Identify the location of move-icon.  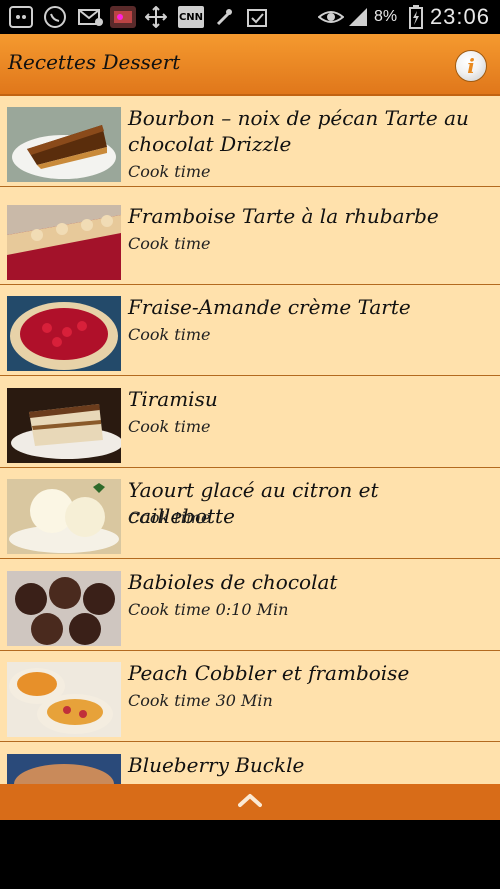
(156, 17).